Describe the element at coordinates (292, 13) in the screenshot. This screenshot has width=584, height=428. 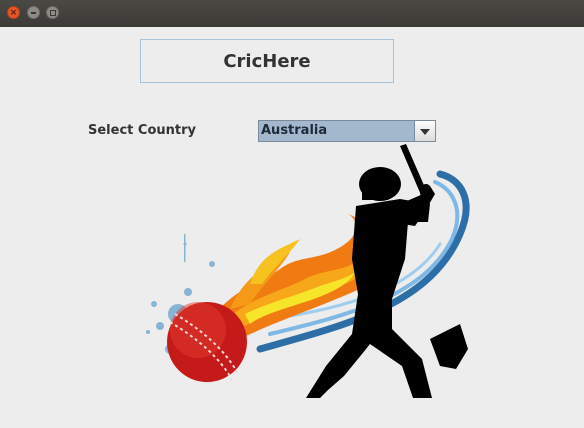
I see `window-titlebar: ×` at that location.